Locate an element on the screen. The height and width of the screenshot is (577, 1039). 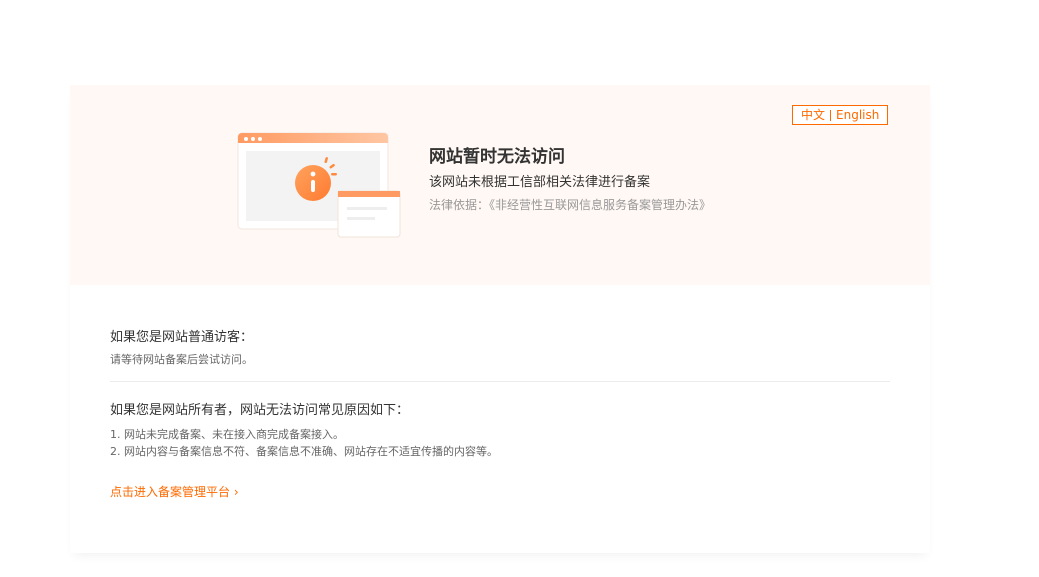
language-switch: 中文 English is located at coordinates (840, 115).